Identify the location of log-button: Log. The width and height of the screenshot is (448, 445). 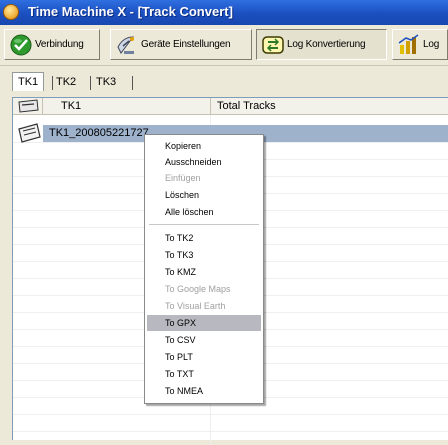
(420, 44).